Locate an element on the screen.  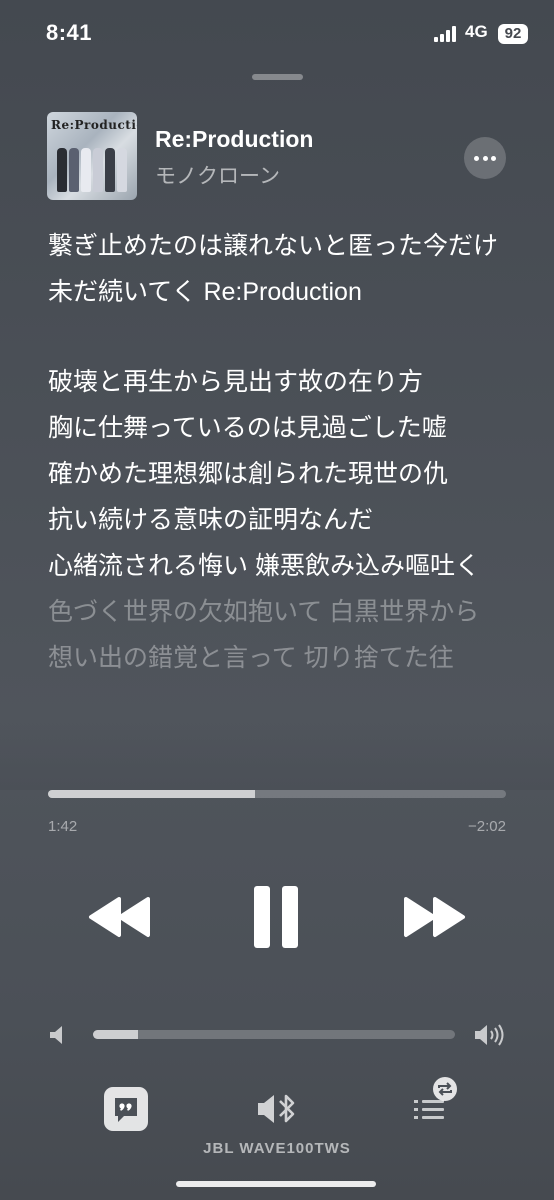
album-artwork-title: Re:Production is located at coordinates (94, 125).